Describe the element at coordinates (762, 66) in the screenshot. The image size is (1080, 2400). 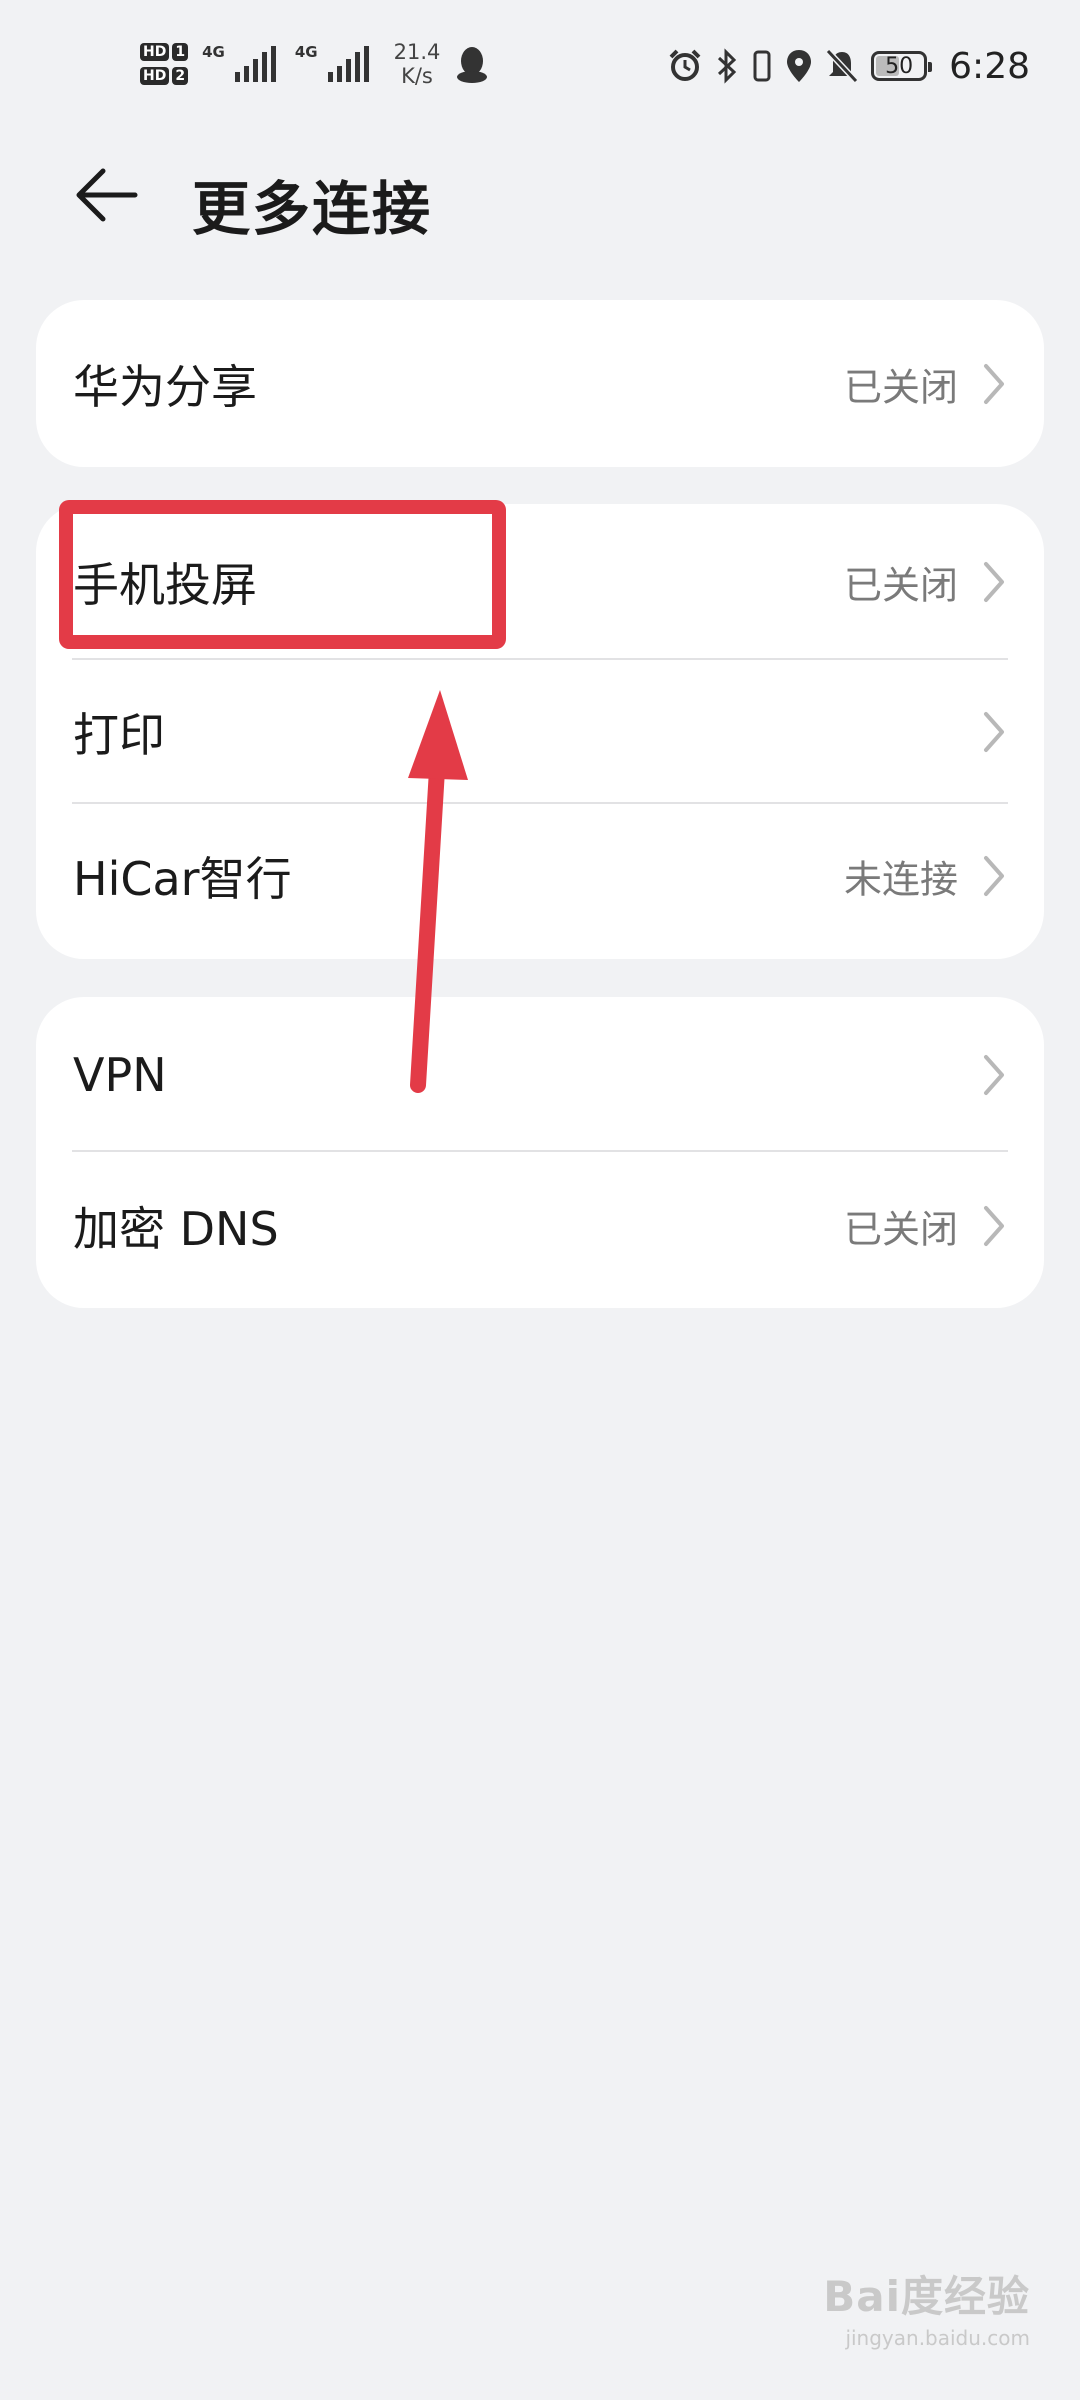
I see `vibrate-icon` at that location.